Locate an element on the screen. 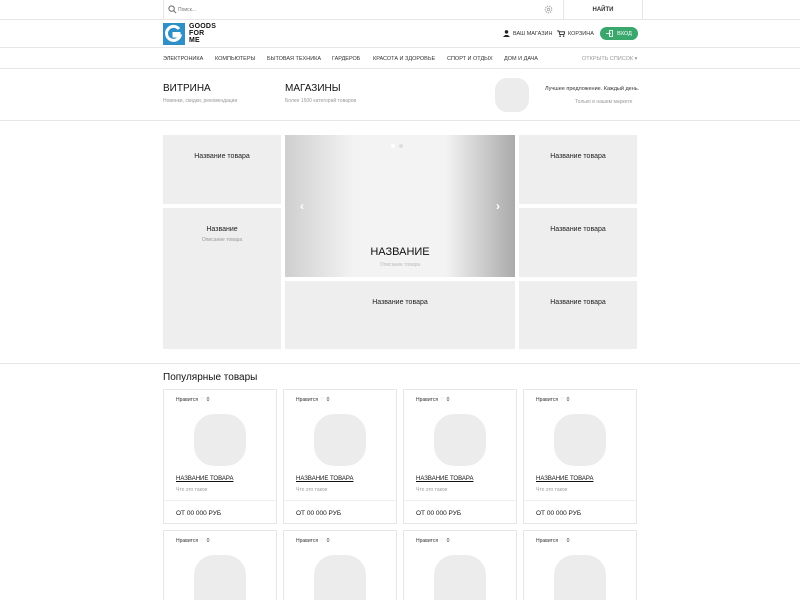 The image size is (800, 600). grid-tile-top-left: Название товара is located at coordinates (222, 169).